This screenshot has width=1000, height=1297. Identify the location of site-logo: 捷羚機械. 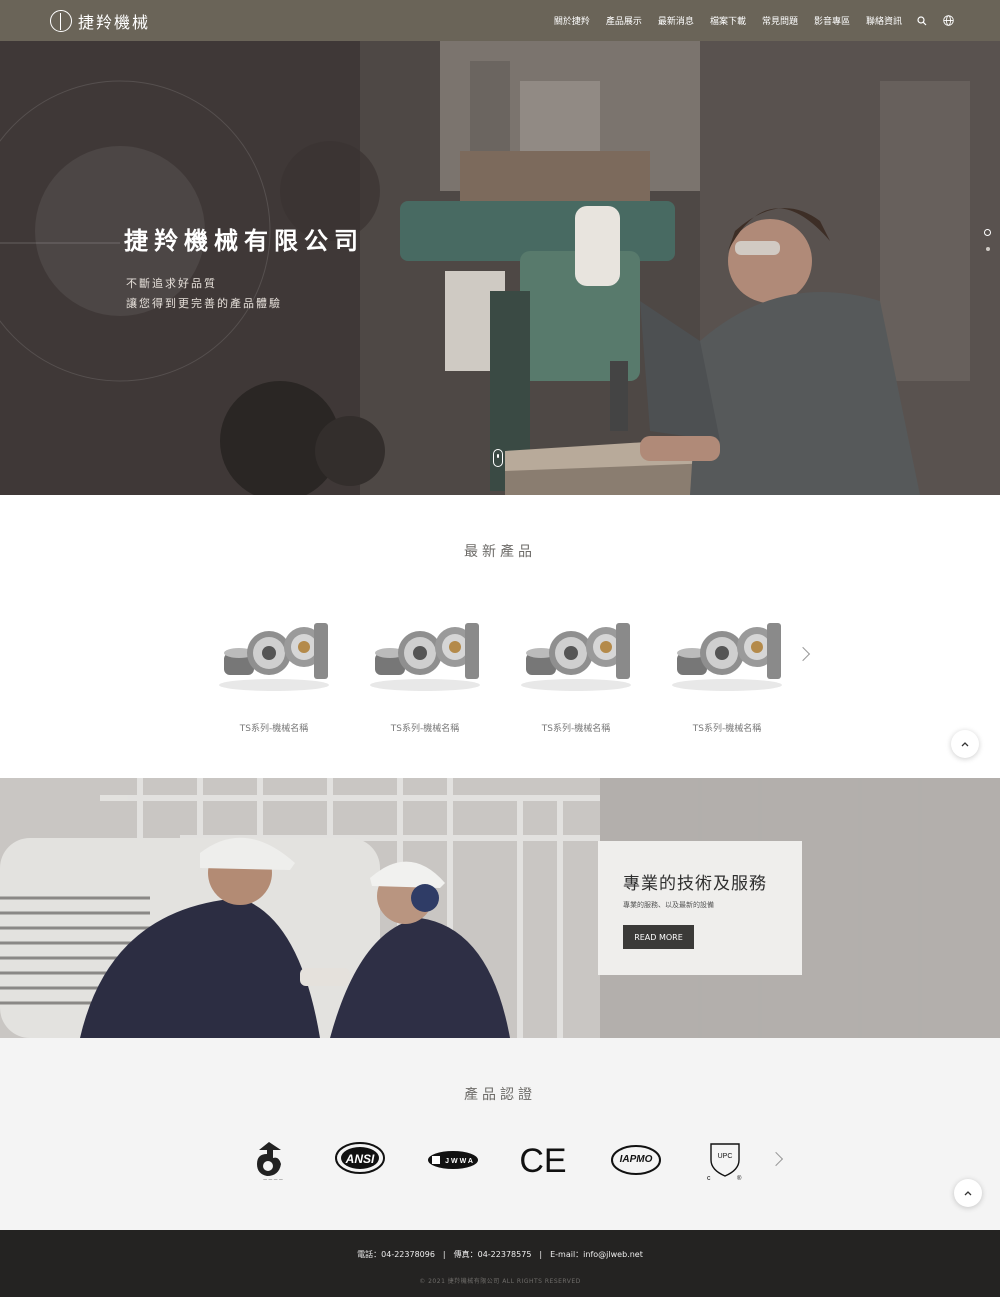
(100, 21).